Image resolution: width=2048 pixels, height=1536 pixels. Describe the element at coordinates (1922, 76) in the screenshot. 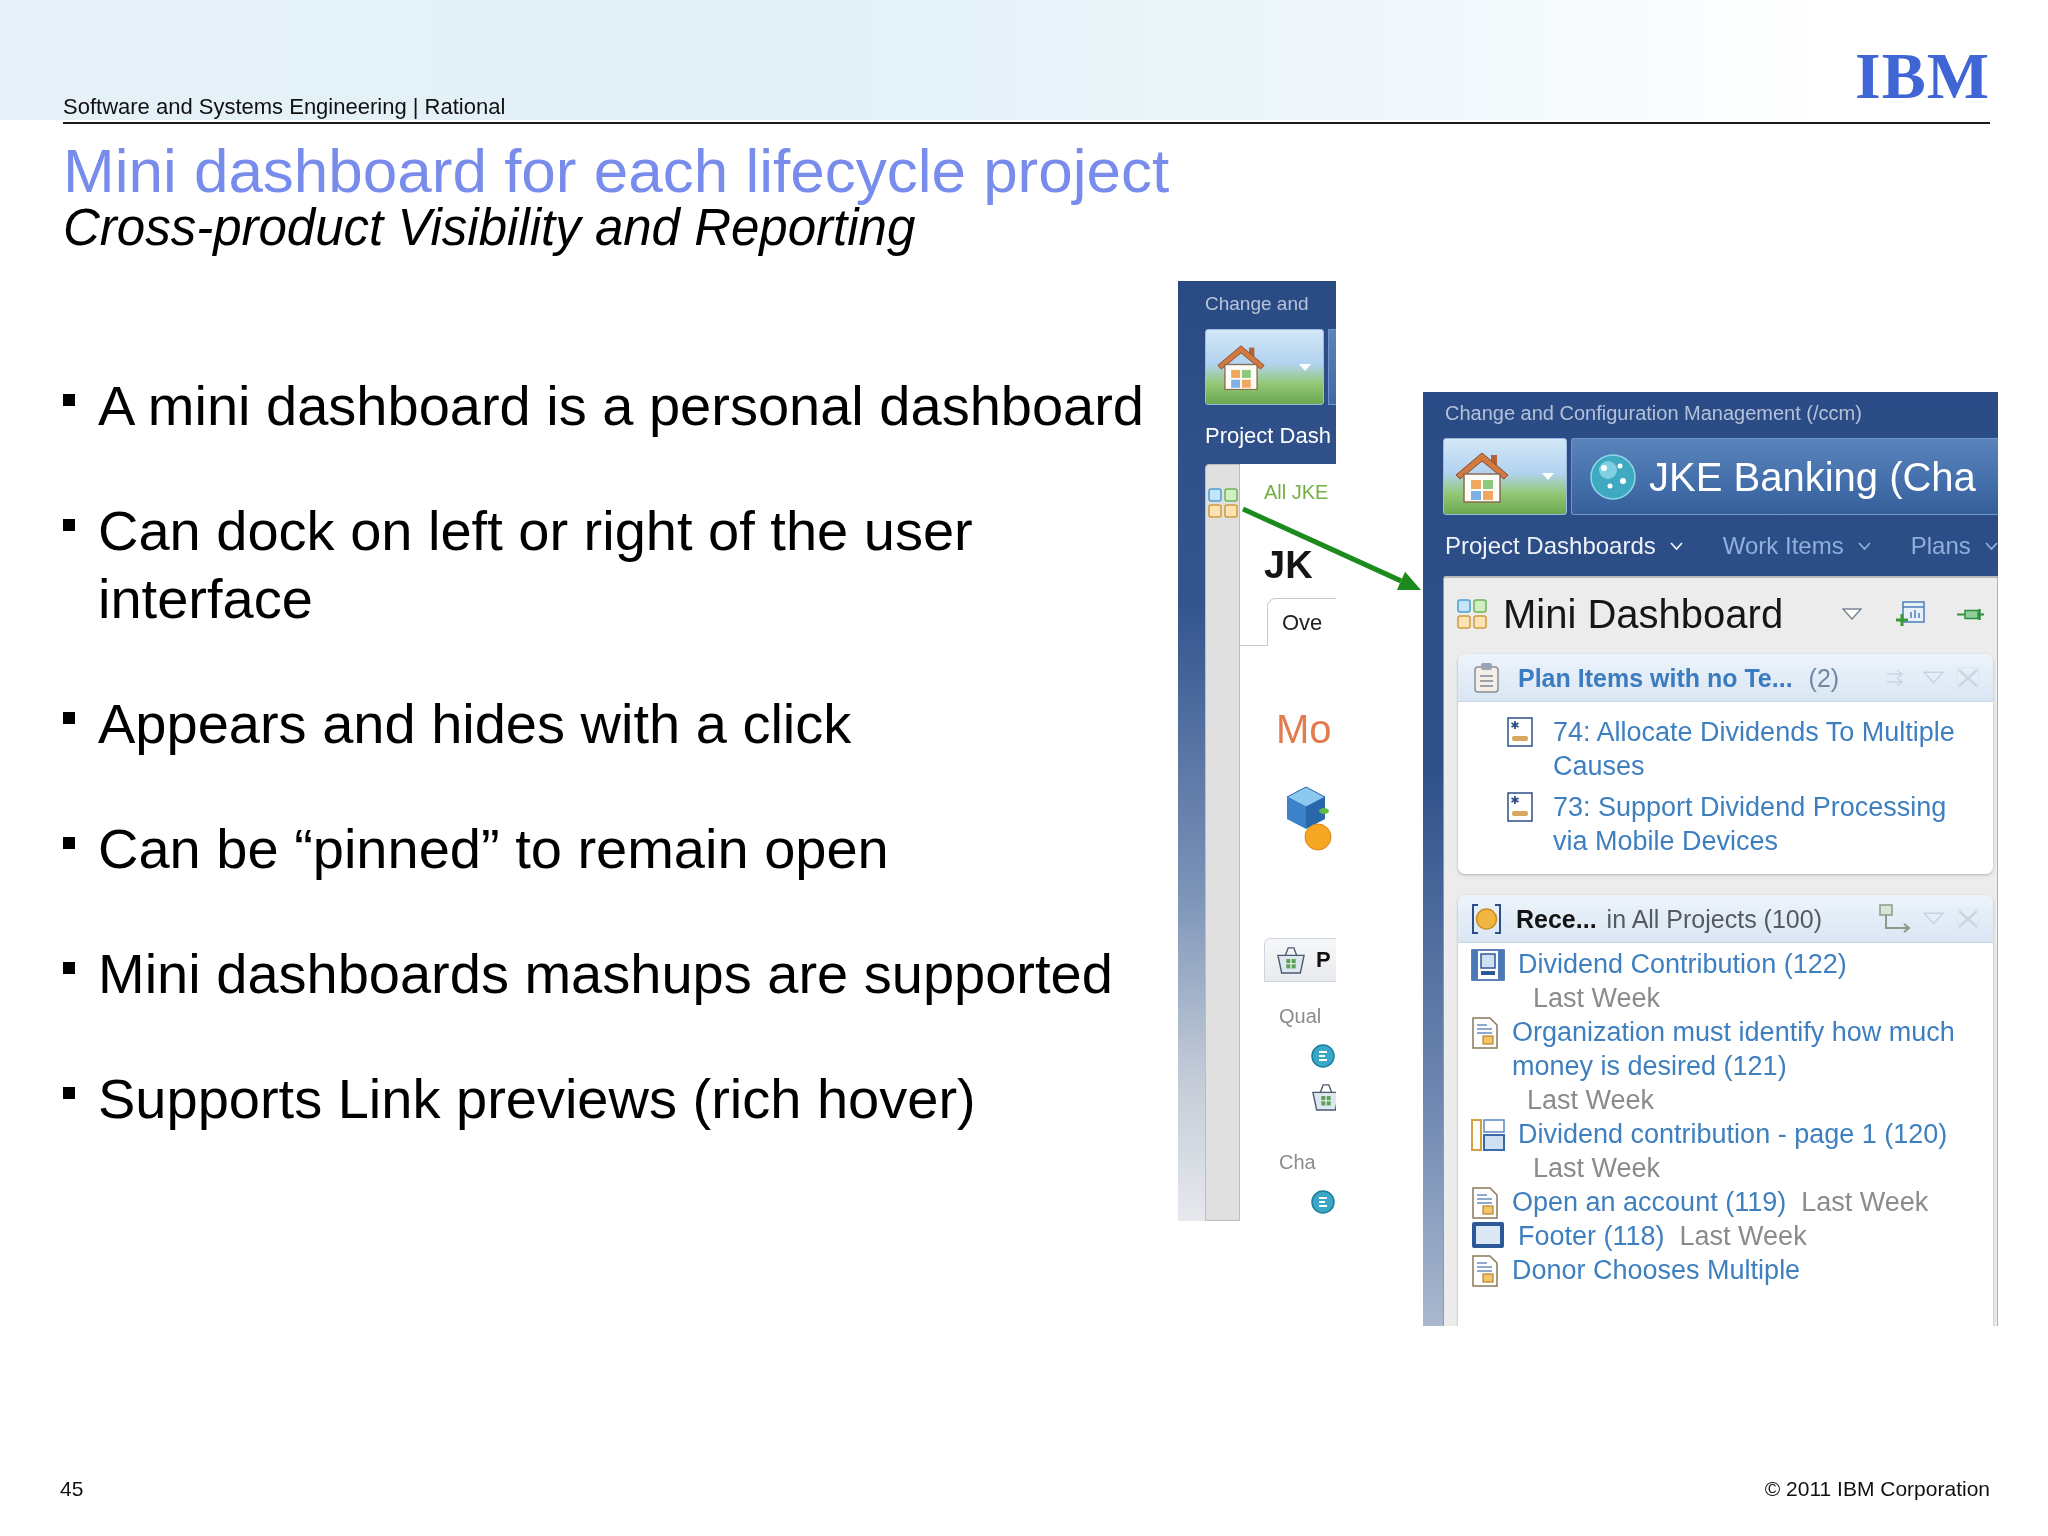

I see `logo: IBM` at that location.